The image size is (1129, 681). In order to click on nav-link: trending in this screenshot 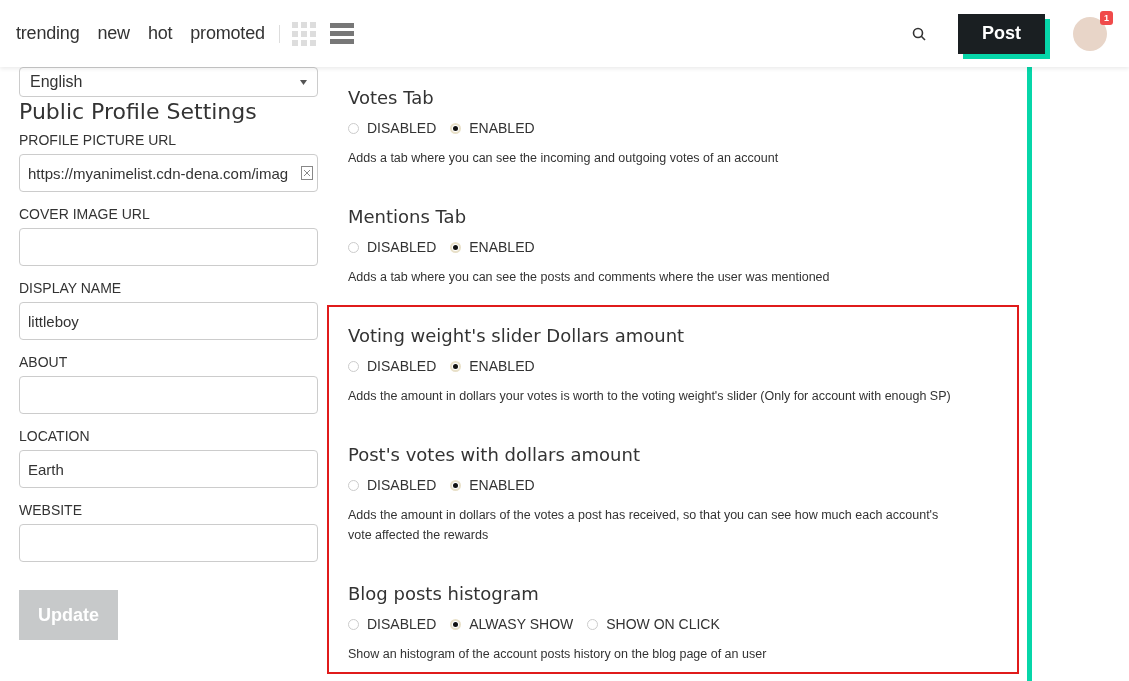, I will do `click(48, 33)`.